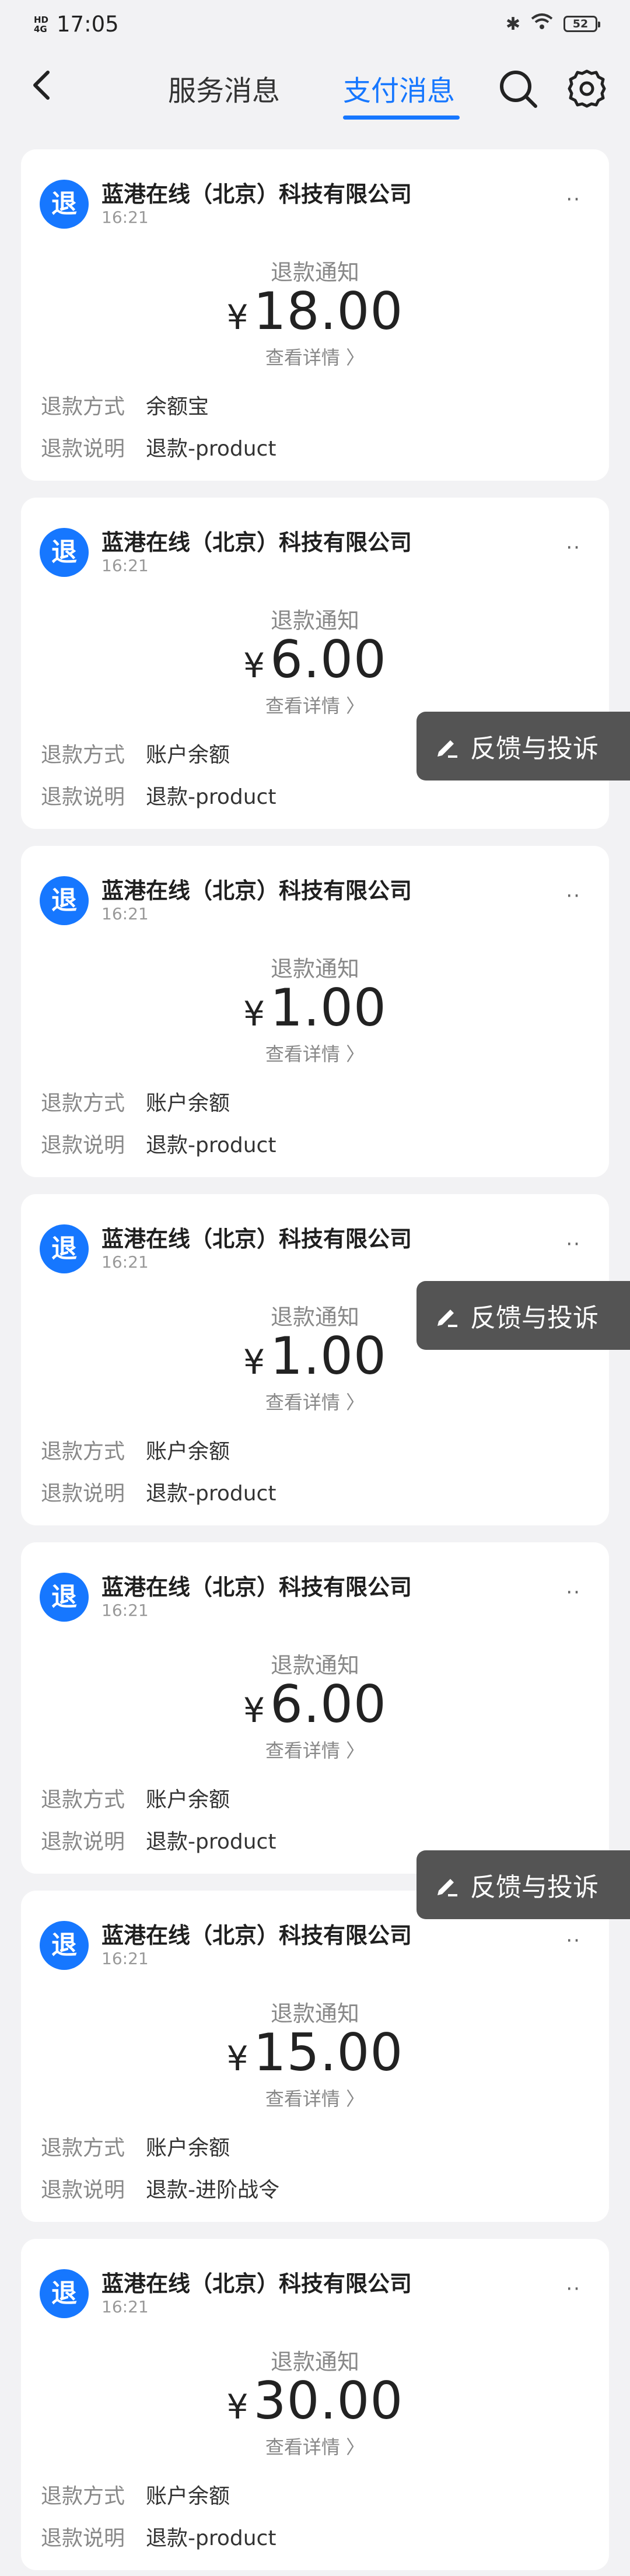 This screenshot has height=2576, width=630. What do you see at coordinates (315, 25) in the screenshot?
I see `status-bar: HD 4G 17:05 ✱ 52` at bounding box center [315, 25].